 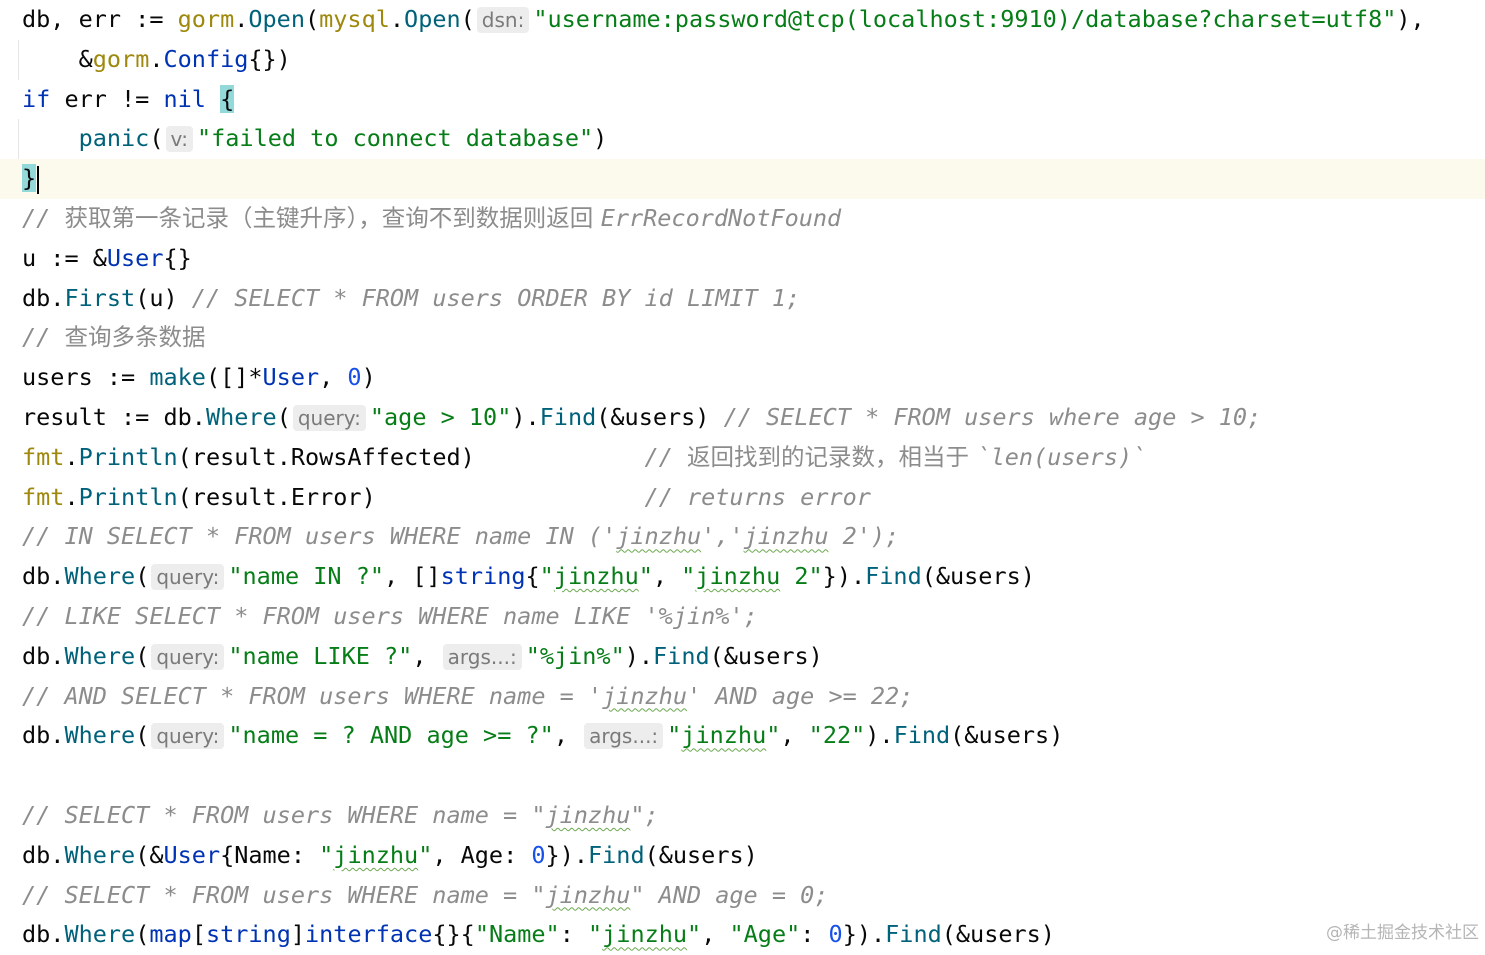 What do you see at coordinates (306, 576) in the screenshot?
I see `string-token: "name IN ?"` at bounding box center [306, 576].